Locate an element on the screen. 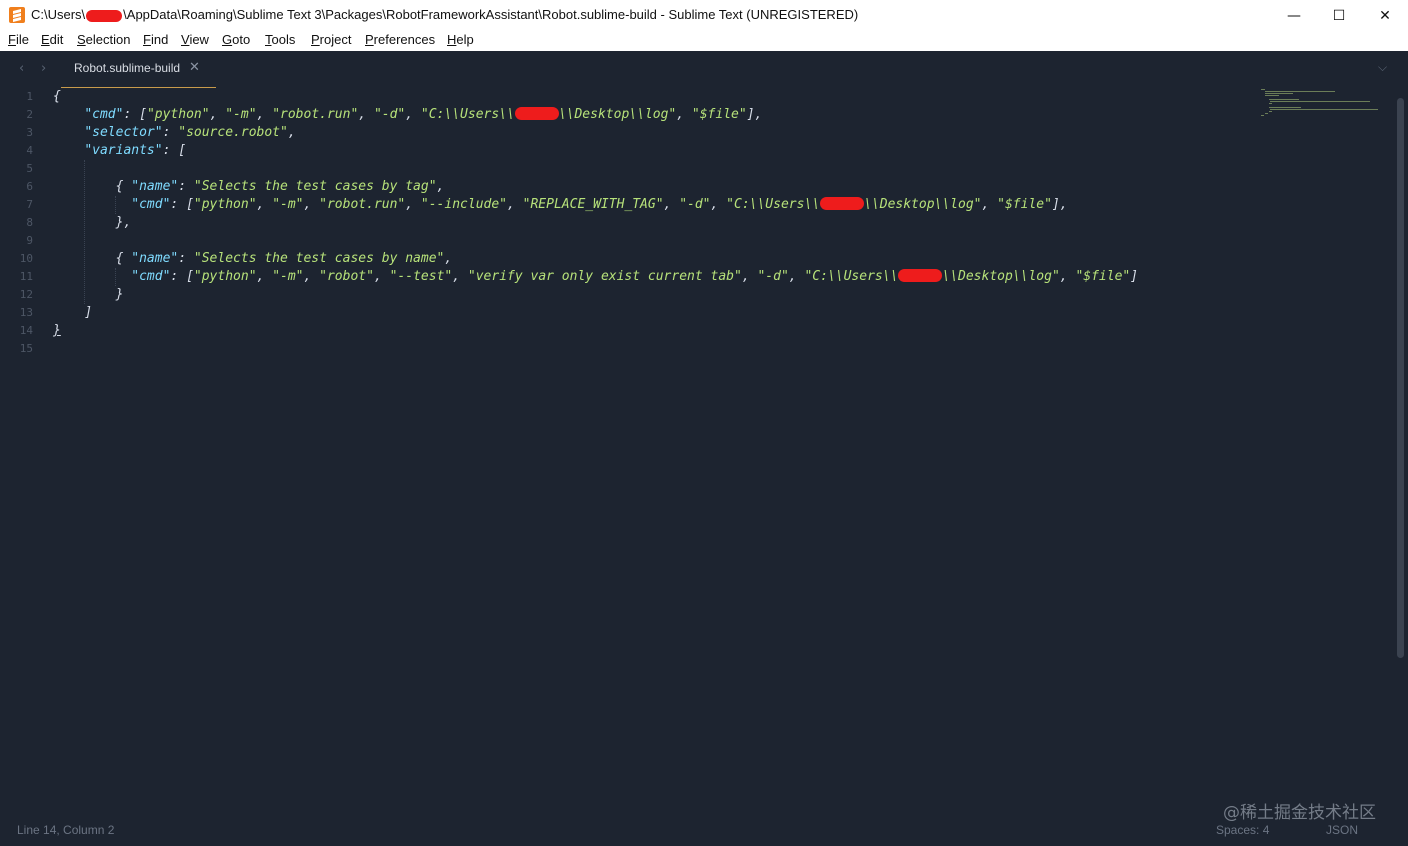  line-number: 5 is located at coordinates (29, 168).